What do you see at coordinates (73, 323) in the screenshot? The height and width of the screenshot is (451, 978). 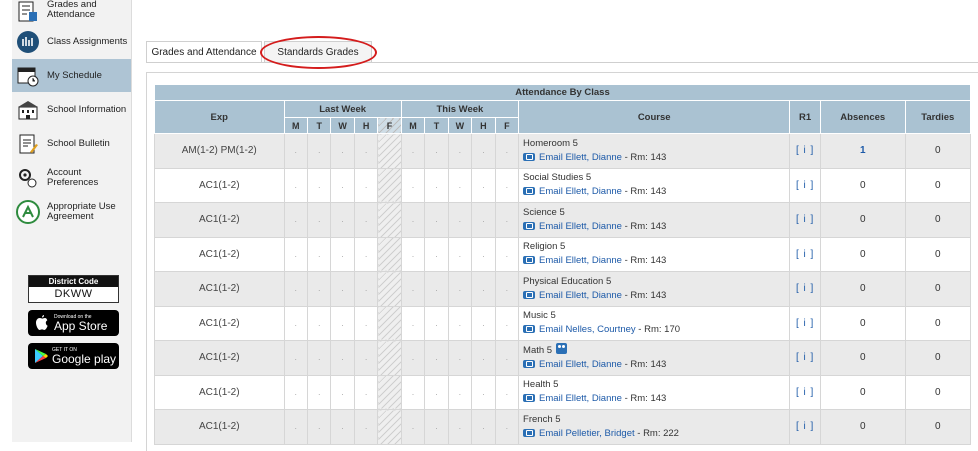 I see `app-store-button: Download on the App Store` at bounding box center [73, 323].